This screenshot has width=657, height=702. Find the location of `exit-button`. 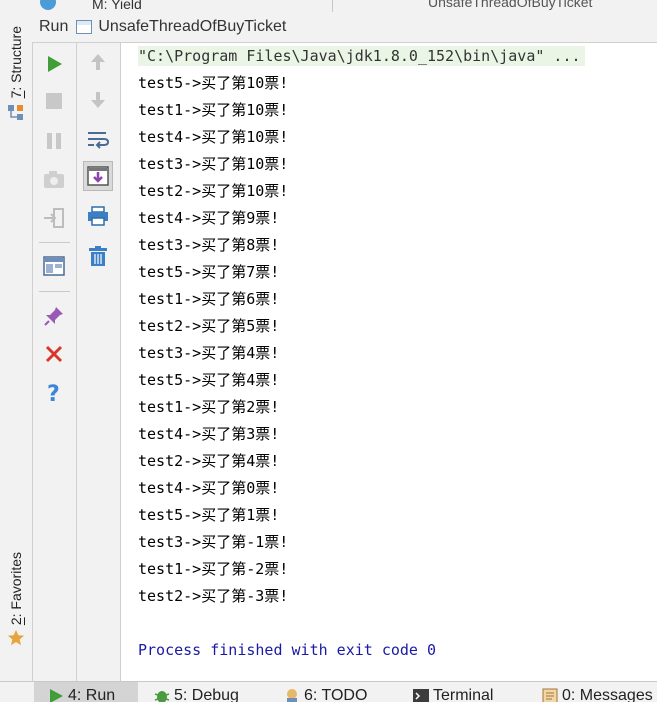

exit-button is located at coordinates (54, 218).